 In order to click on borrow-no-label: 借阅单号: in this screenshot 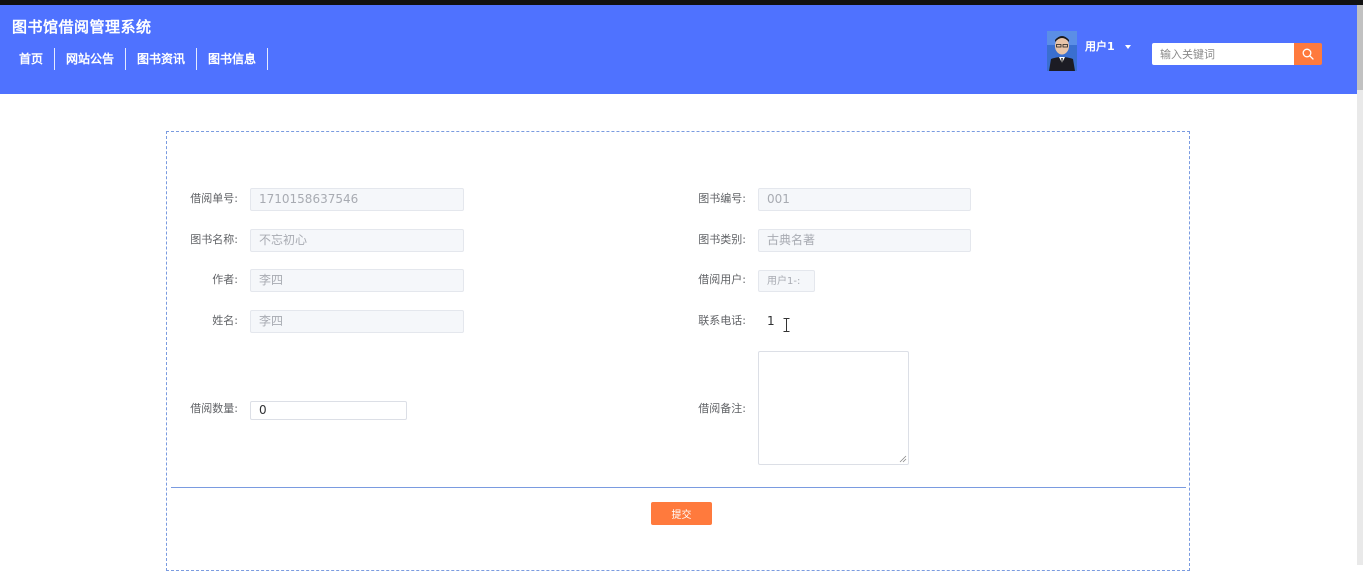, I will do `click(214, 198)`.